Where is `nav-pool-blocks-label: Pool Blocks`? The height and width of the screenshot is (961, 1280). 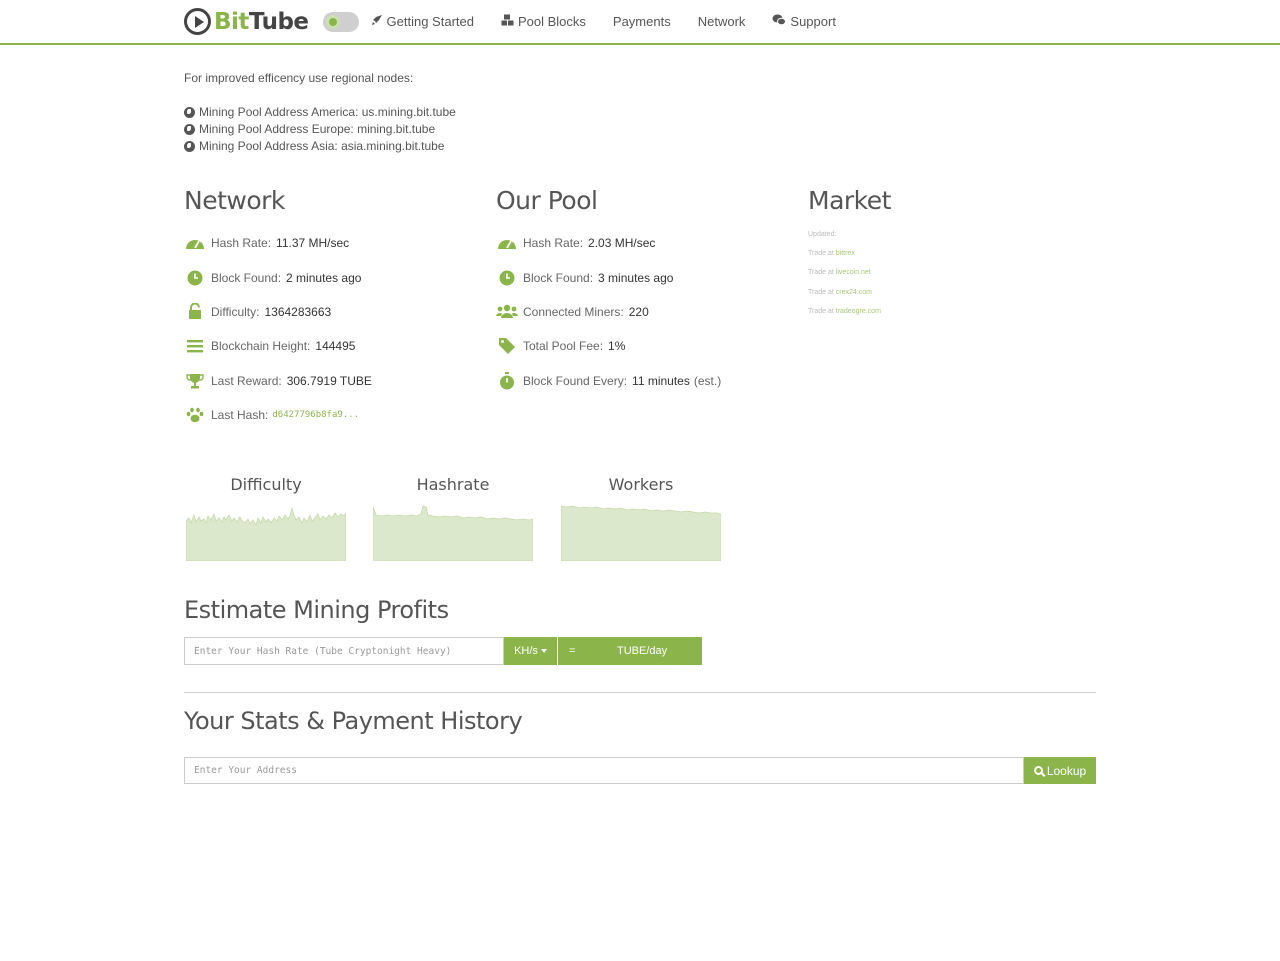 nav-pool-blocks-label: Pool Blocks is located at coordinates (551, 21).